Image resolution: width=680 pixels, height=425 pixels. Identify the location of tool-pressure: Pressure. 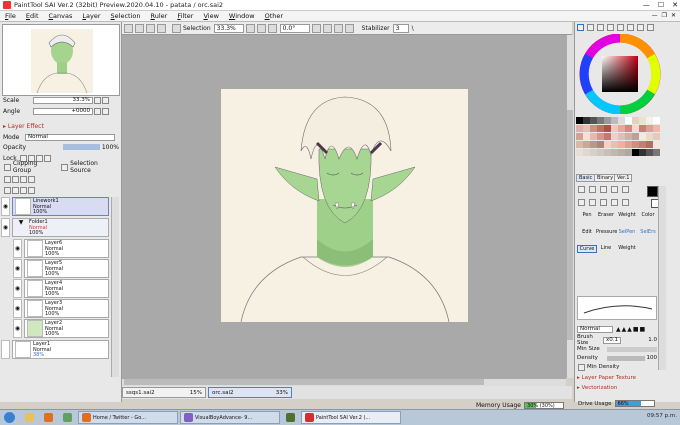
(606, 232).